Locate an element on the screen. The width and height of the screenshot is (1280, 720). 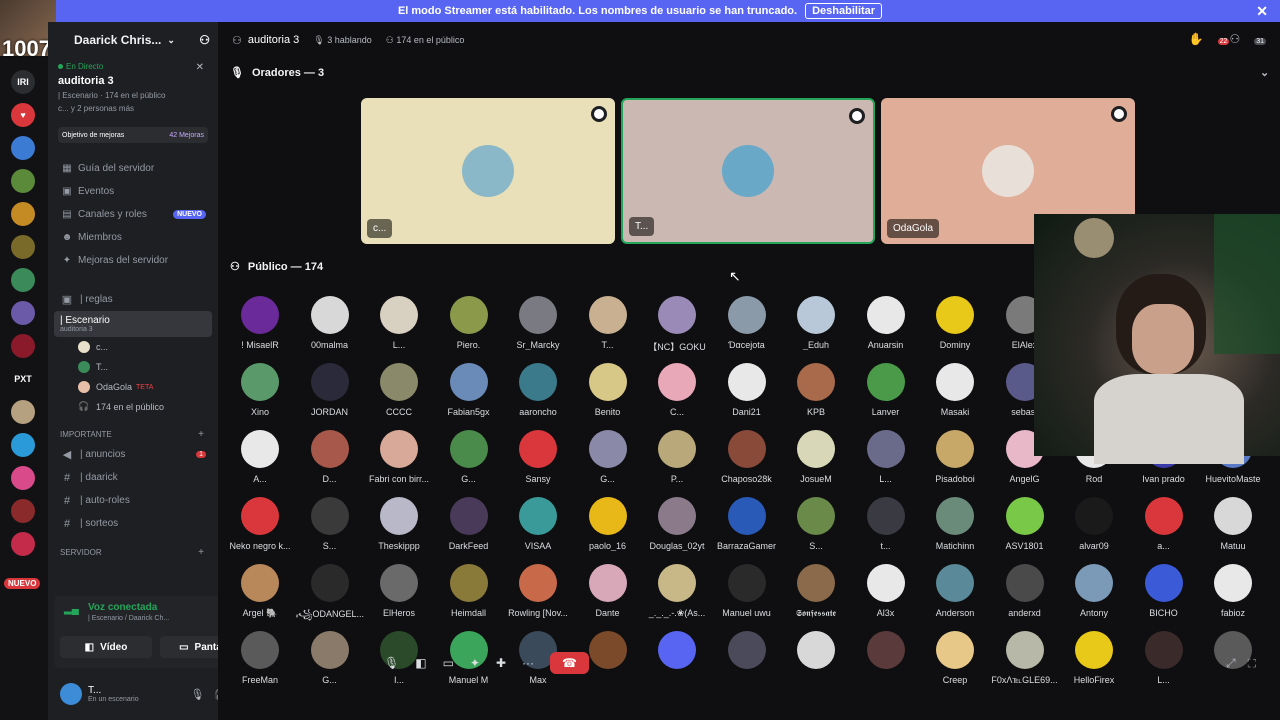
audience-member: BICHO is located at coordinates (1164, 591).